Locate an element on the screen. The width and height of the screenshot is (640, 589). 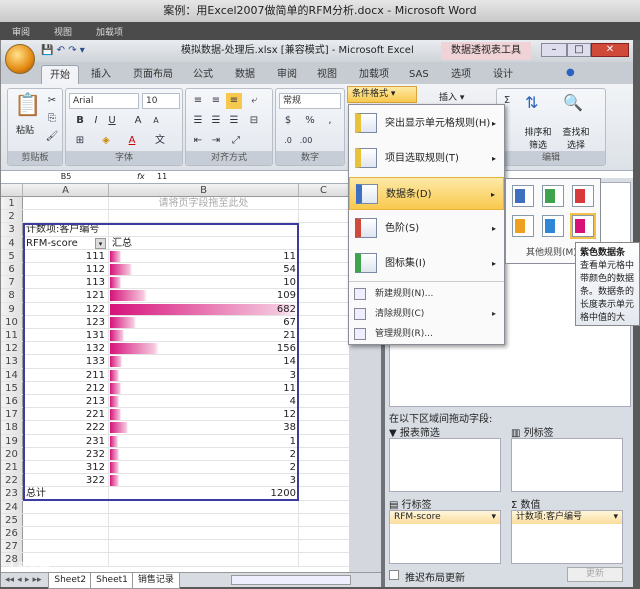
sheet-nav-arrows: ◂◂ ◂ ▸ ▸▸ is located at coordinates (23, 580).